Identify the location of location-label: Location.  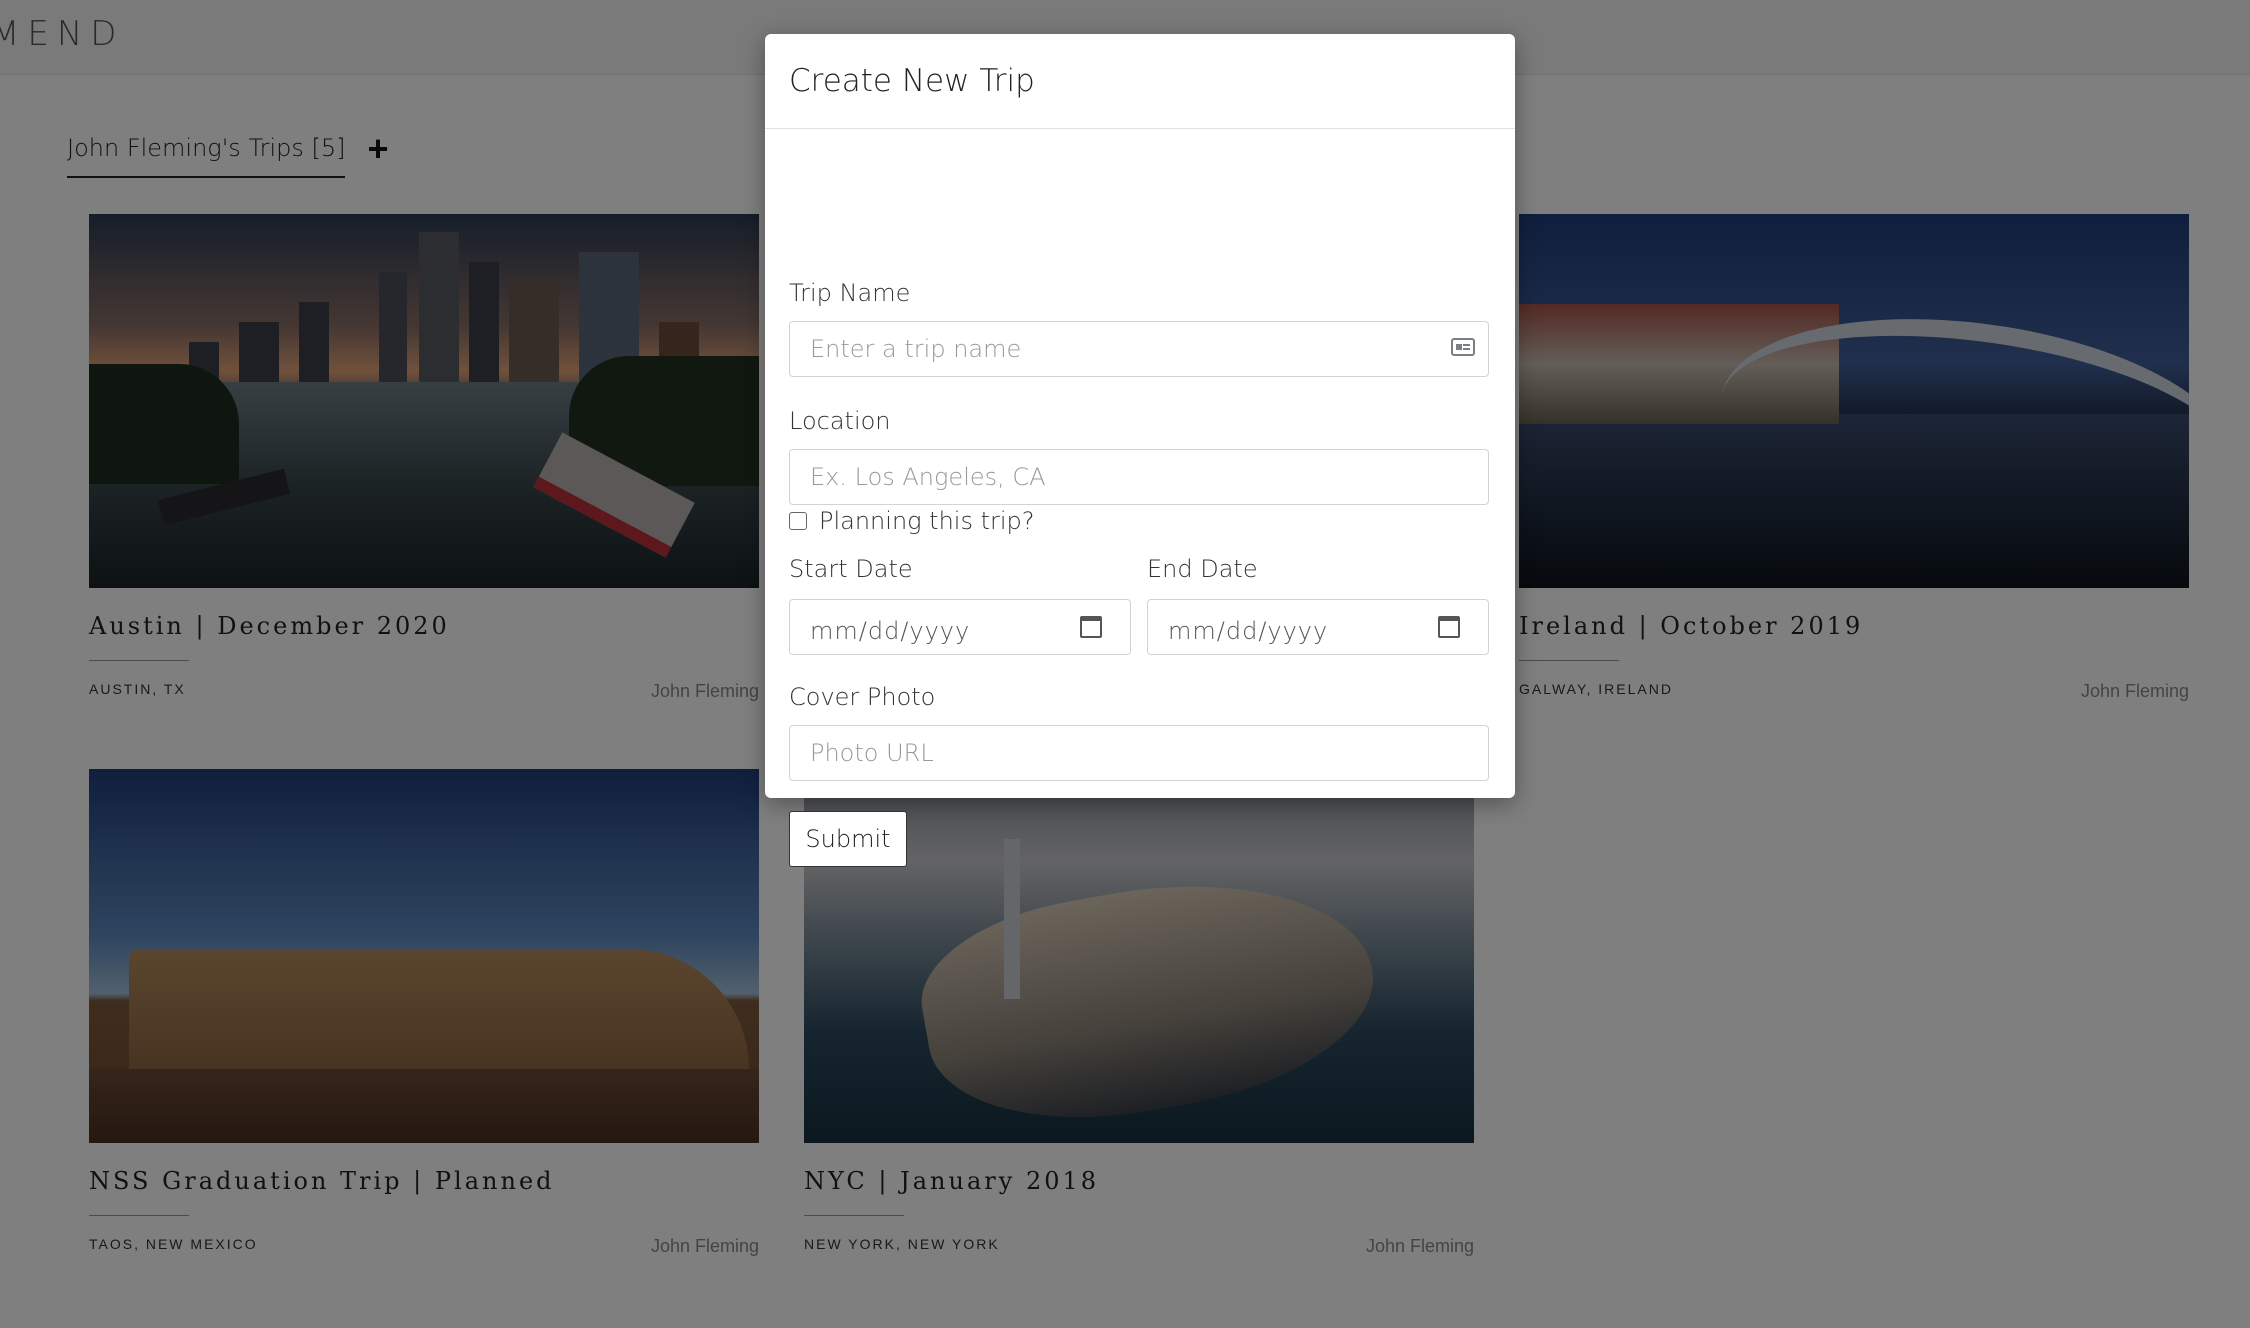
(840, 421).